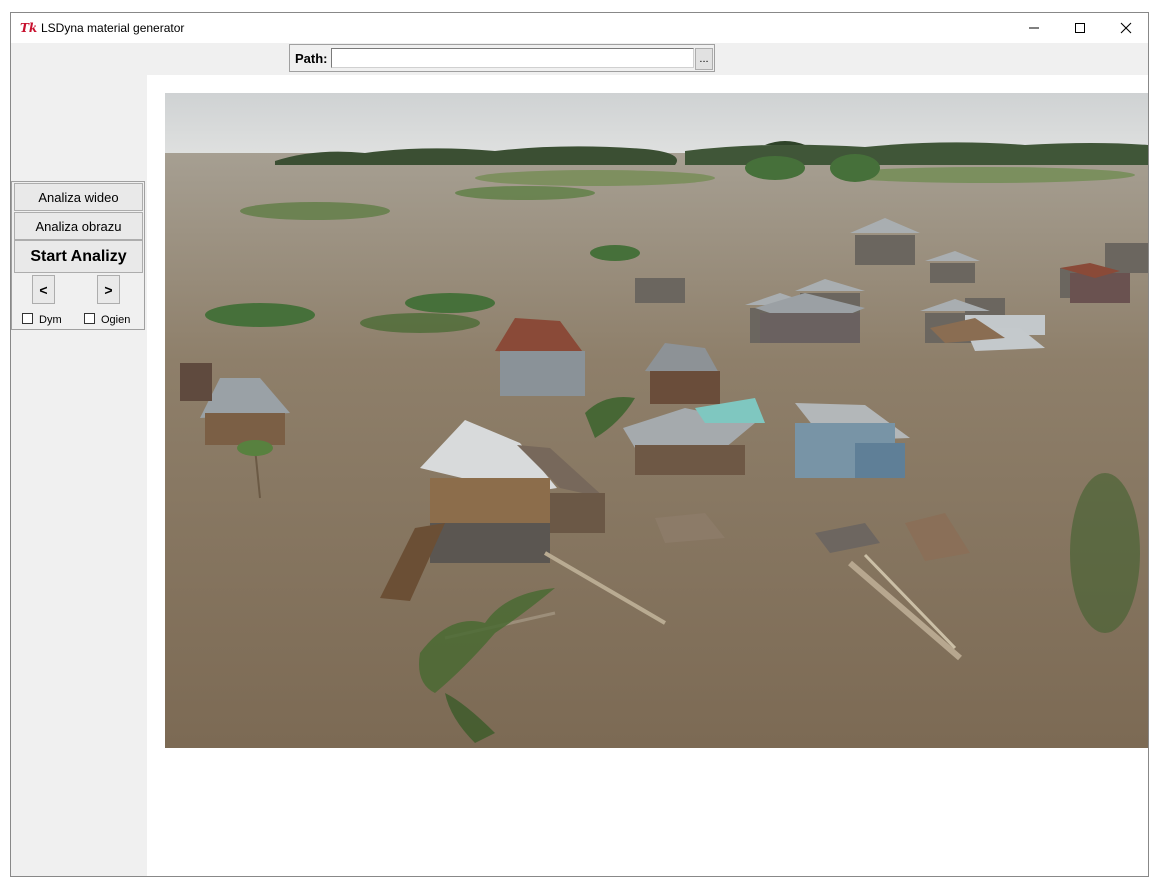 Image resolution: width=1160 pixels, height=889 pixels. Describe the element at coordinates (579, 28) in the screenshot. I see `title-bar: Tk LSDyna material generator` at that location.